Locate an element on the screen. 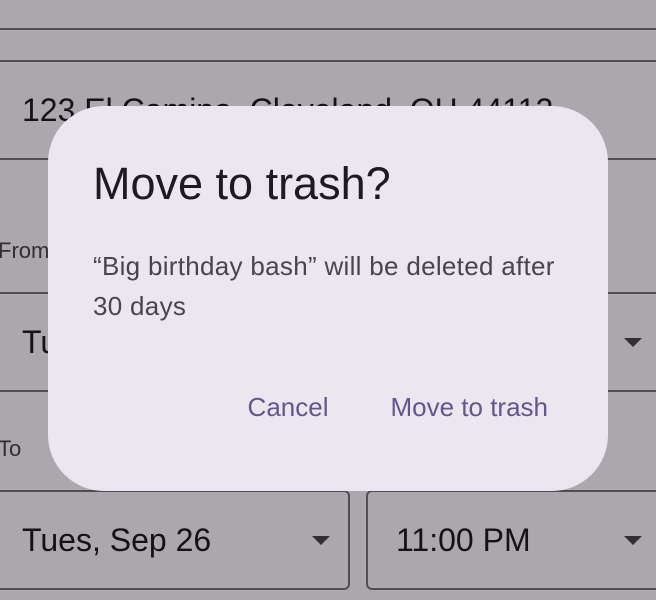 The height and width of the screenshot is (600, 656). dialog-title: Move to trash? is located at coordinates (242, 183).